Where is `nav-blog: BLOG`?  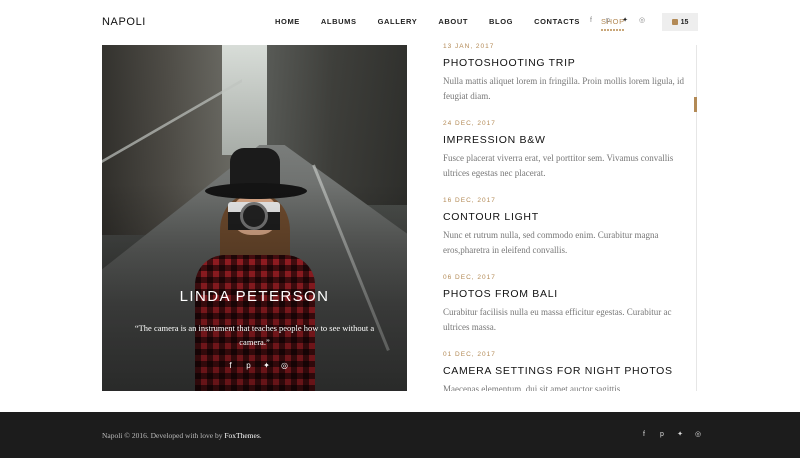 nav-blog: BLOG is located at coordinates (501, 21).